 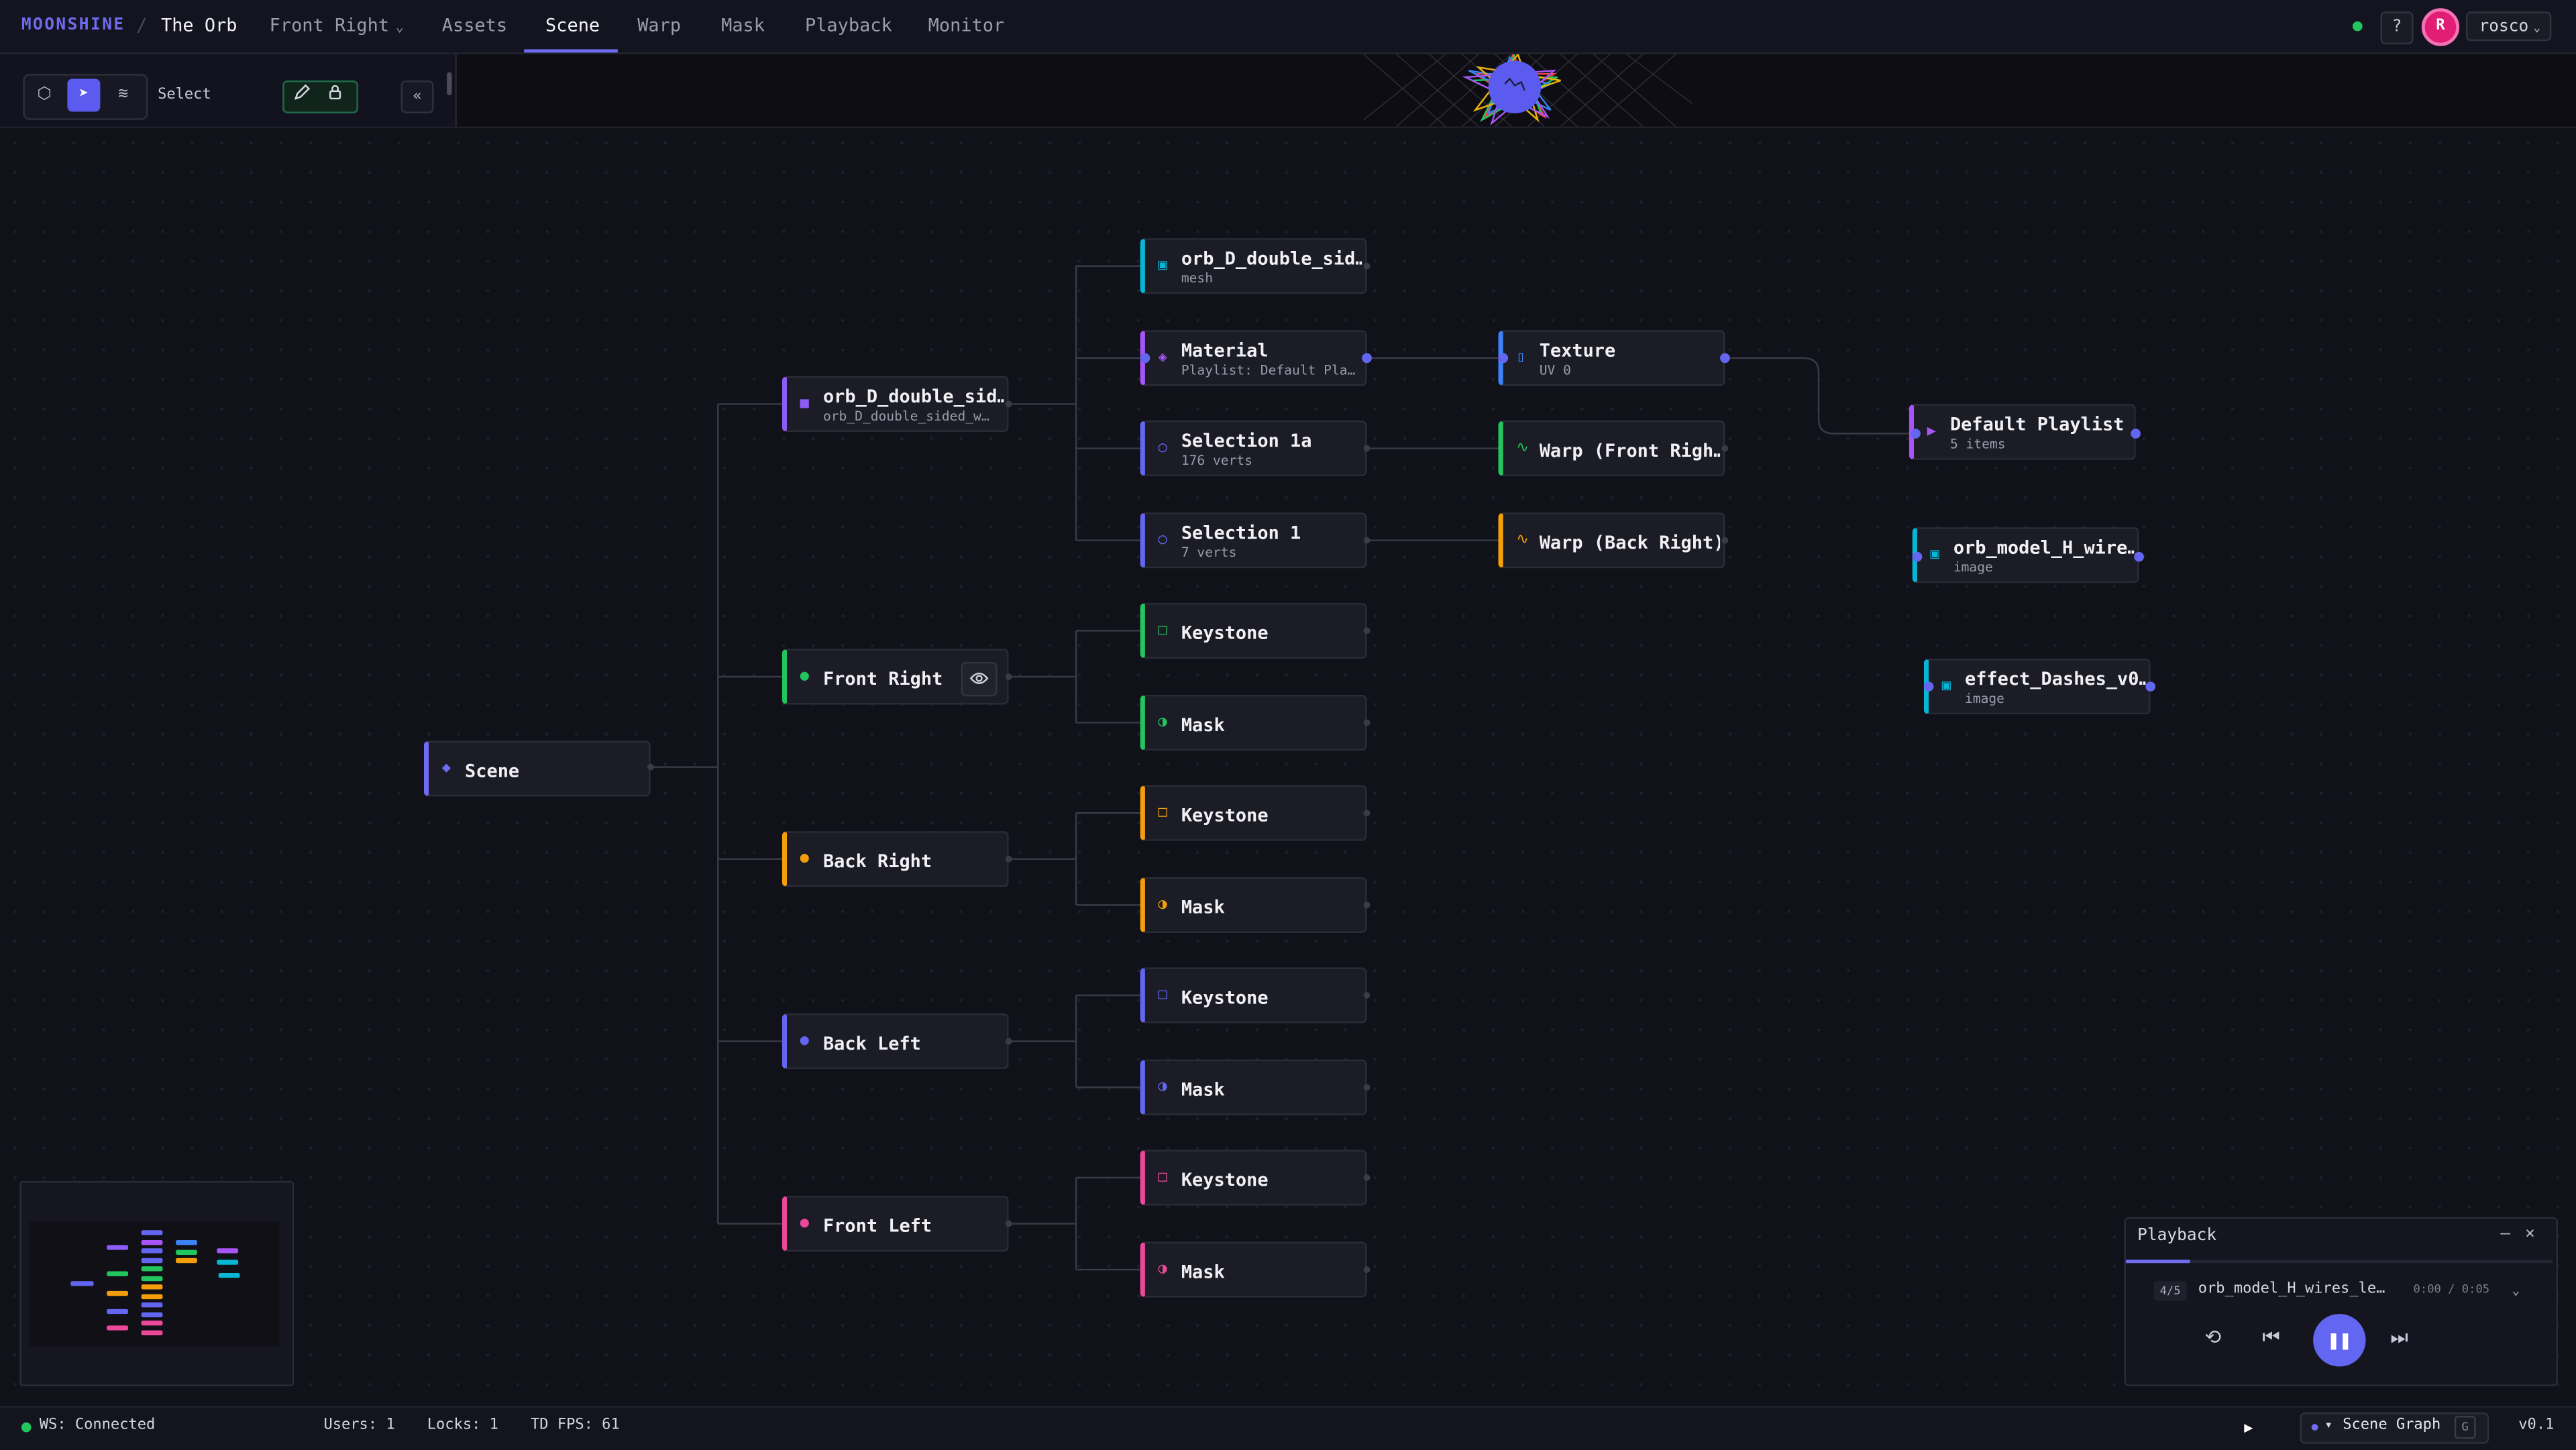 What do you see at coordinates (26, 1427) in the screenshot?
I see `ws-status-dot` at bounding box center [26, 1427].